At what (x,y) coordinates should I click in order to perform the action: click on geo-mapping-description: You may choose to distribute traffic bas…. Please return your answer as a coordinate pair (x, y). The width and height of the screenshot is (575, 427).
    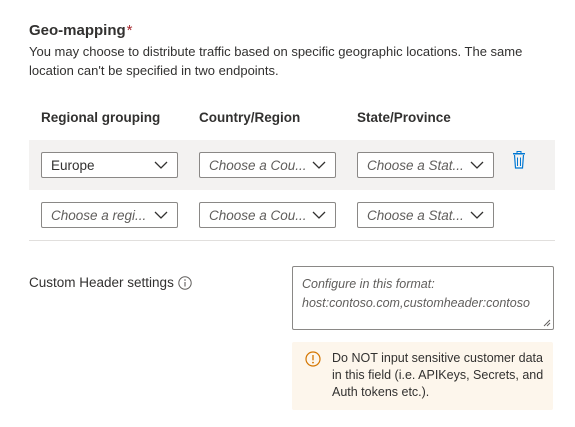
    Looking at the image, I should click on (276, 61).